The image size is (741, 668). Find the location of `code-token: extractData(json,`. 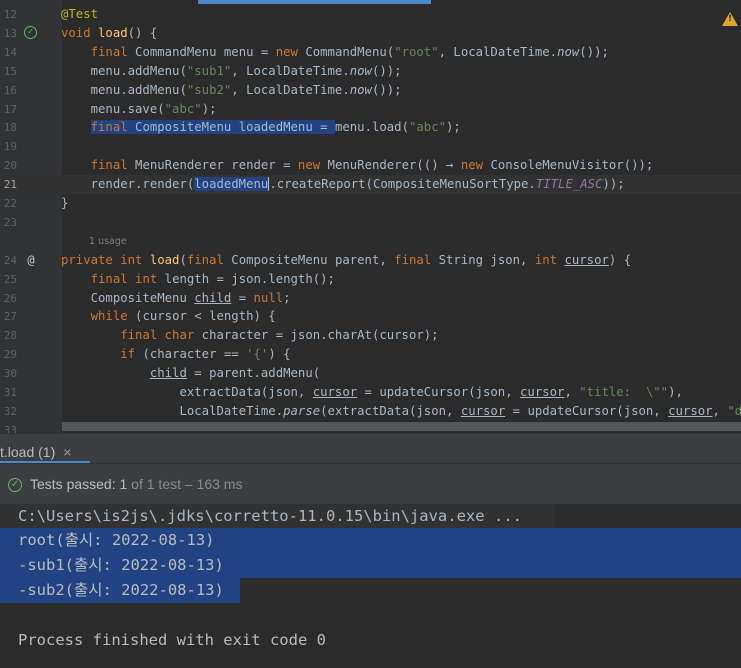

code-token: extractData(json, is located at coordinates (187, 392).